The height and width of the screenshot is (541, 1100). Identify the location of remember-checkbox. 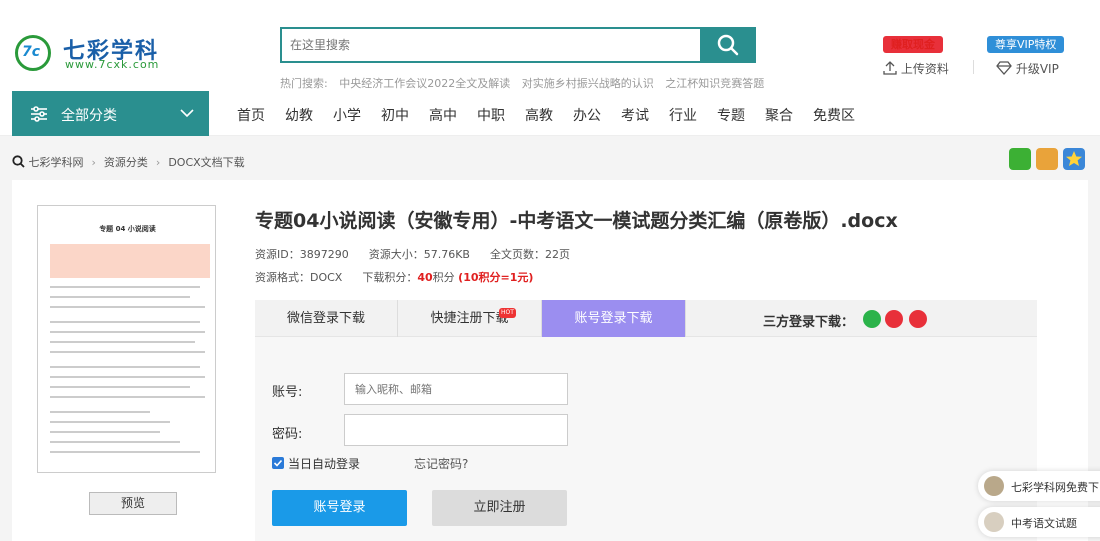
(278, 463).